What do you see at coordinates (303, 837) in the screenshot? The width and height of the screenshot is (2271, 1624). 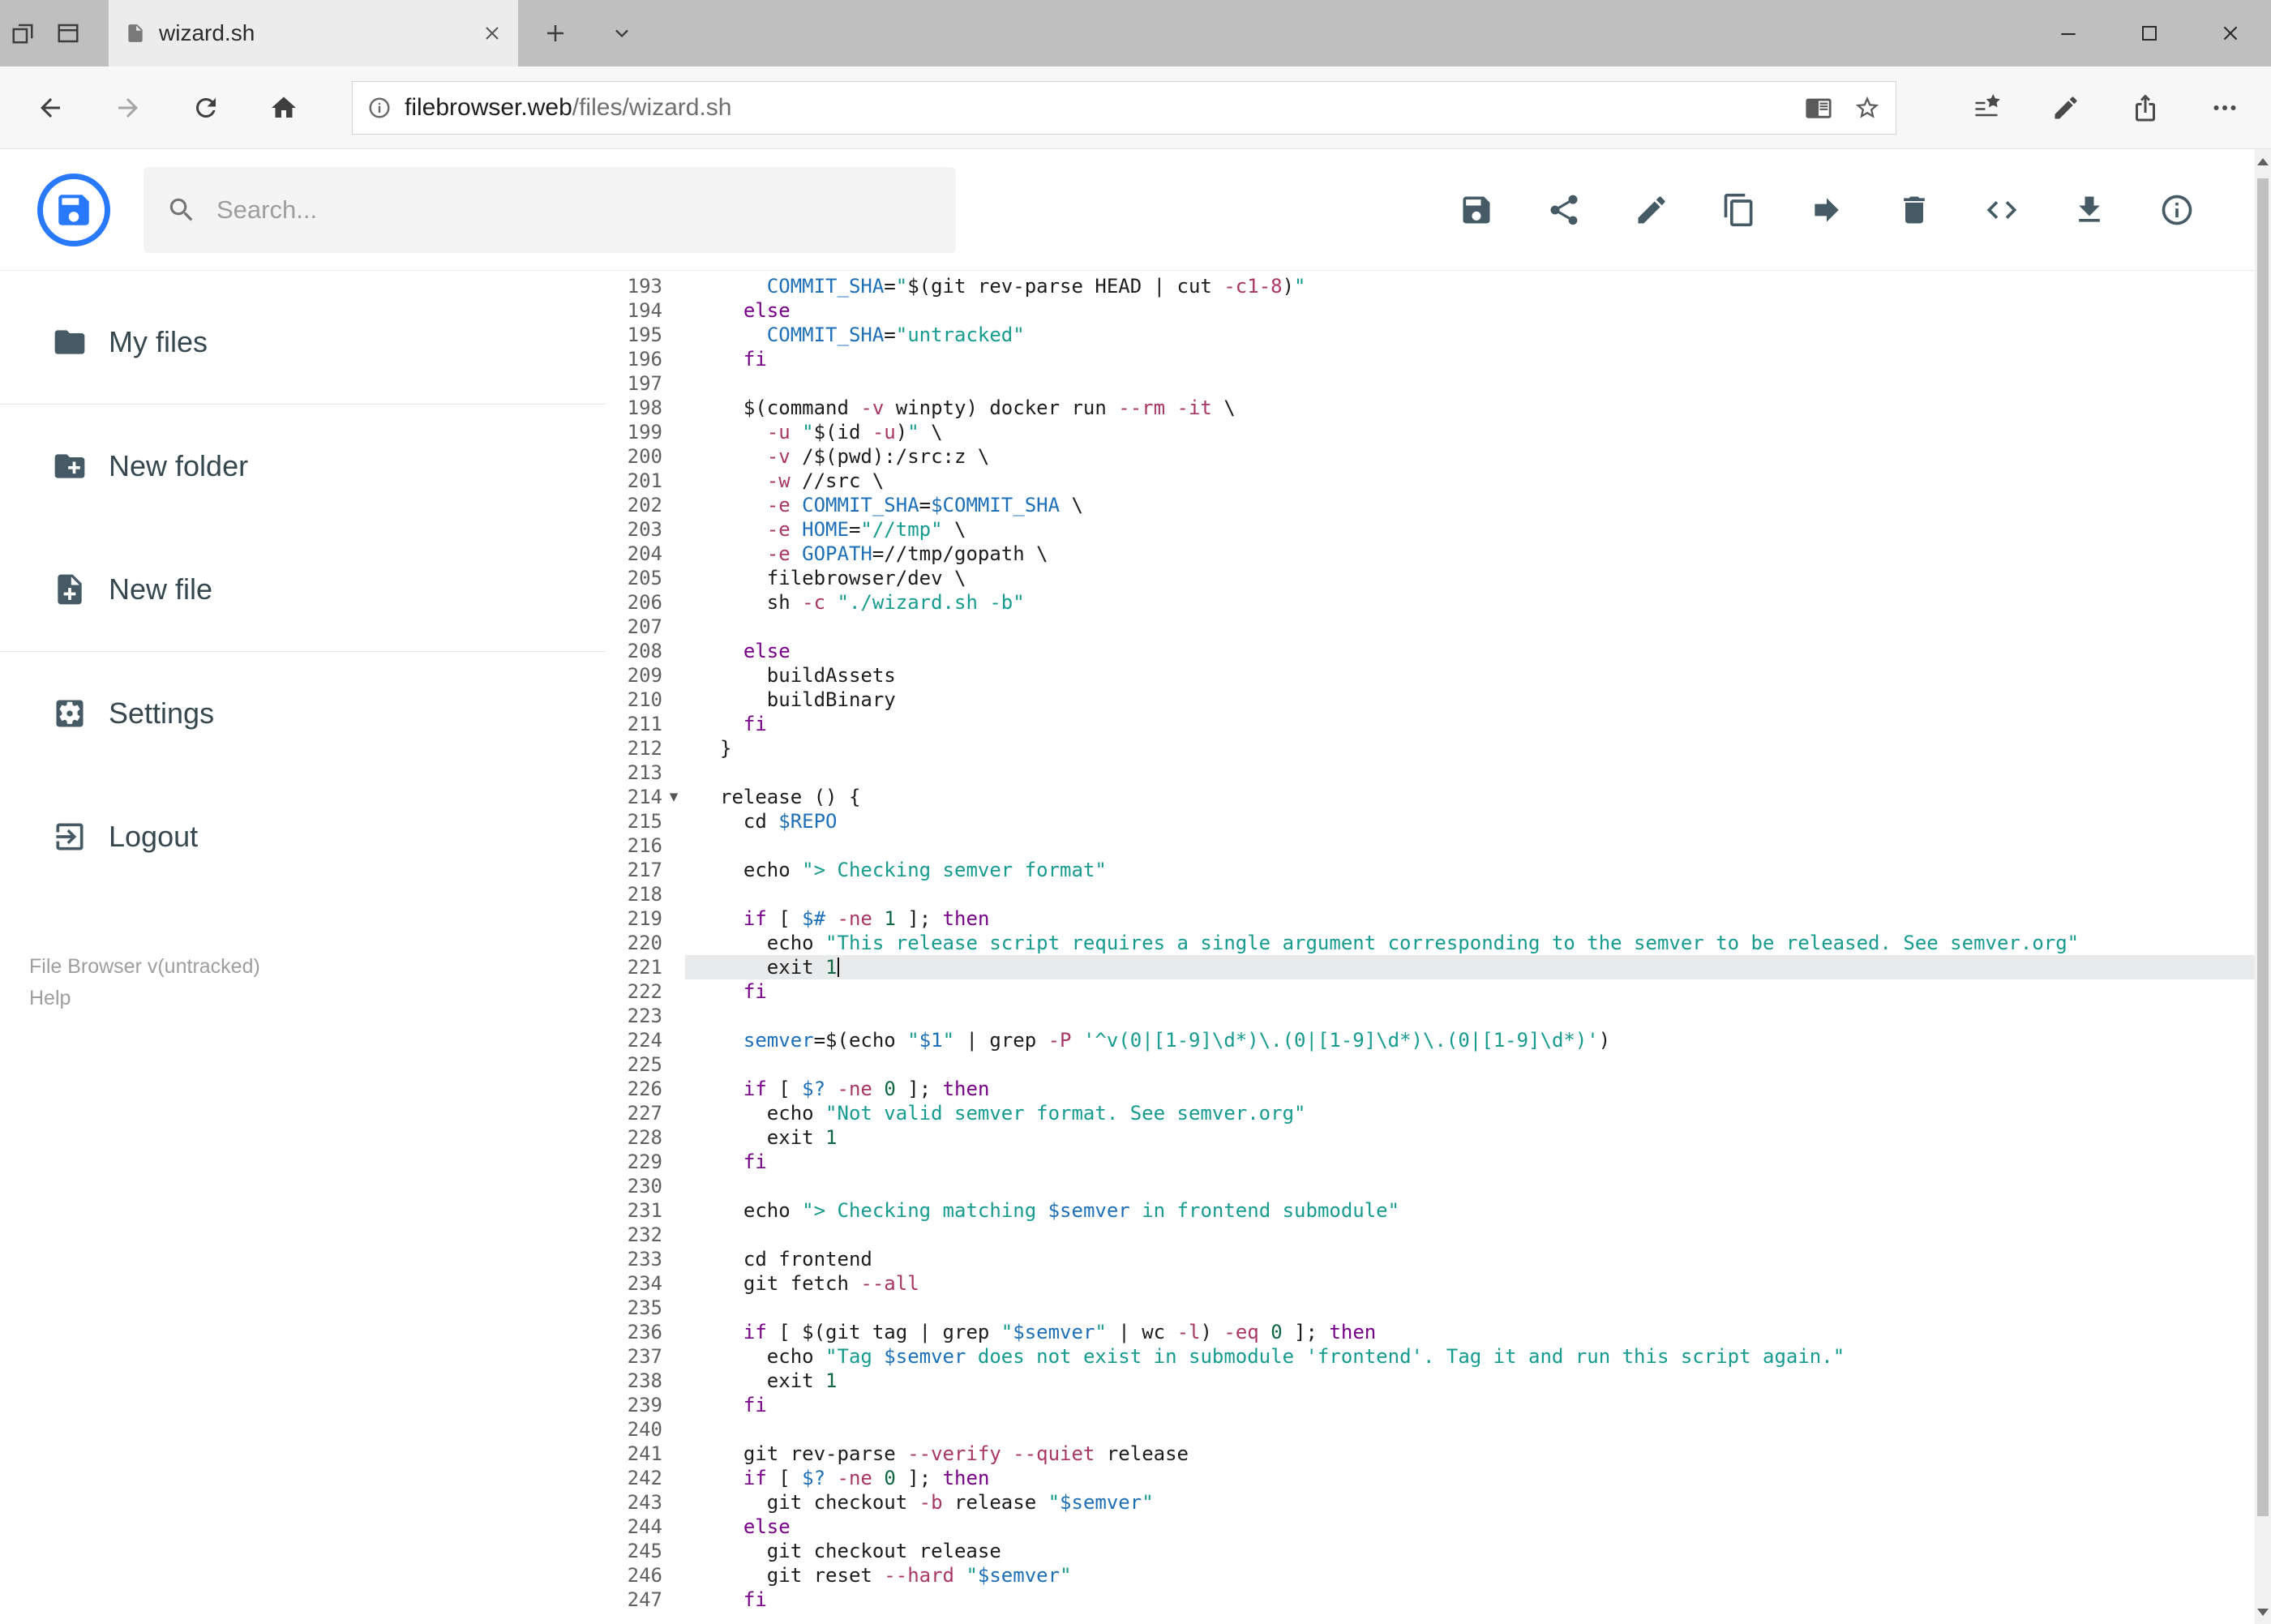 I see `sidebar-item-logout: Logout` at bounding box center [303, 837].